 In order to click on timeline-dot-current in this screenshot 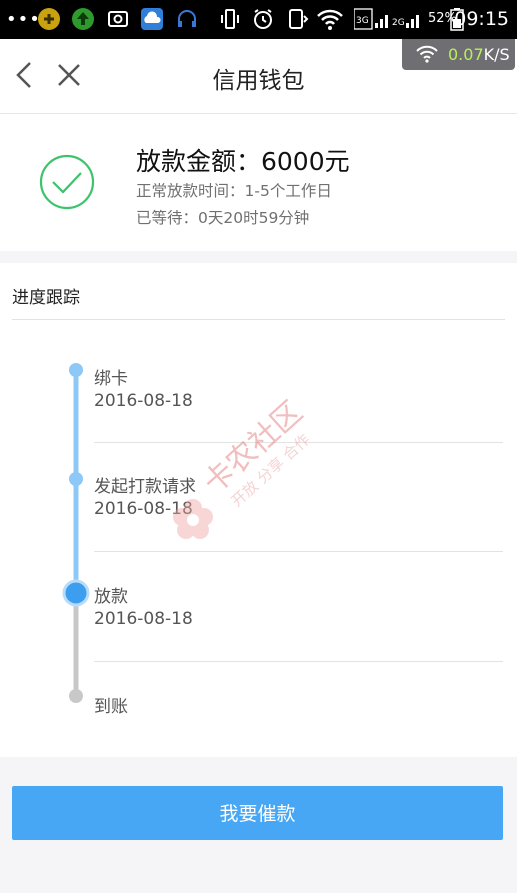, I will do `click(76, 593)`.